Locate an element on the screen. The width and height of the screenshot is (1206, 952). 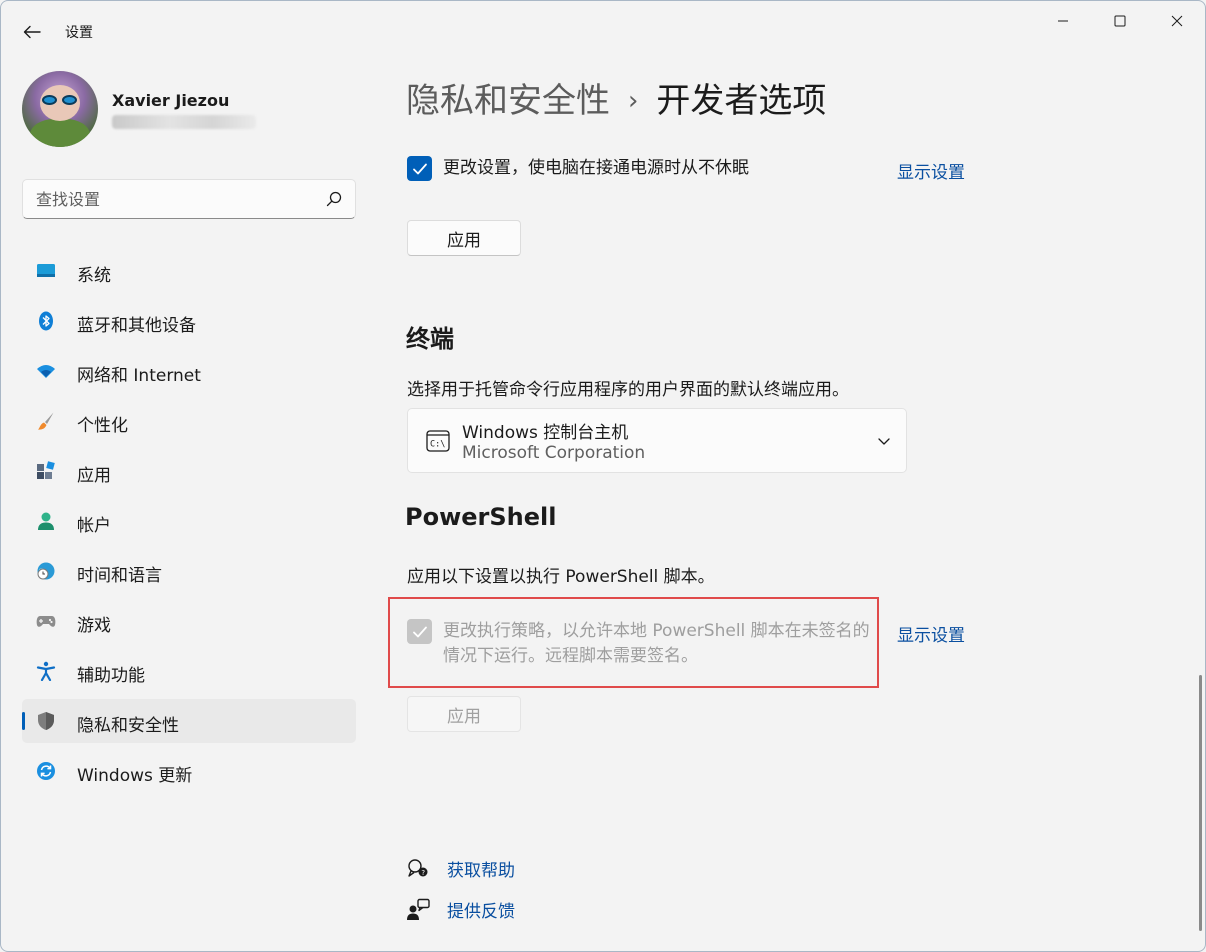
get-help-label: 获取帮助 is located at coordinates (481, 871).